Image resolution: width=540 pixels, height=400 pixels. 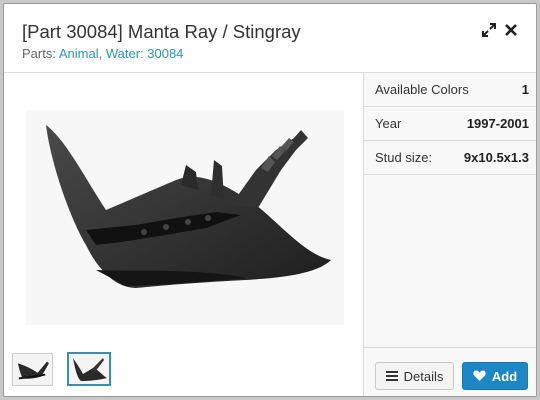 I want to click on detail-row-stud-size: Stud size: 9x10.5x1.3, so click(x=450, y=158).